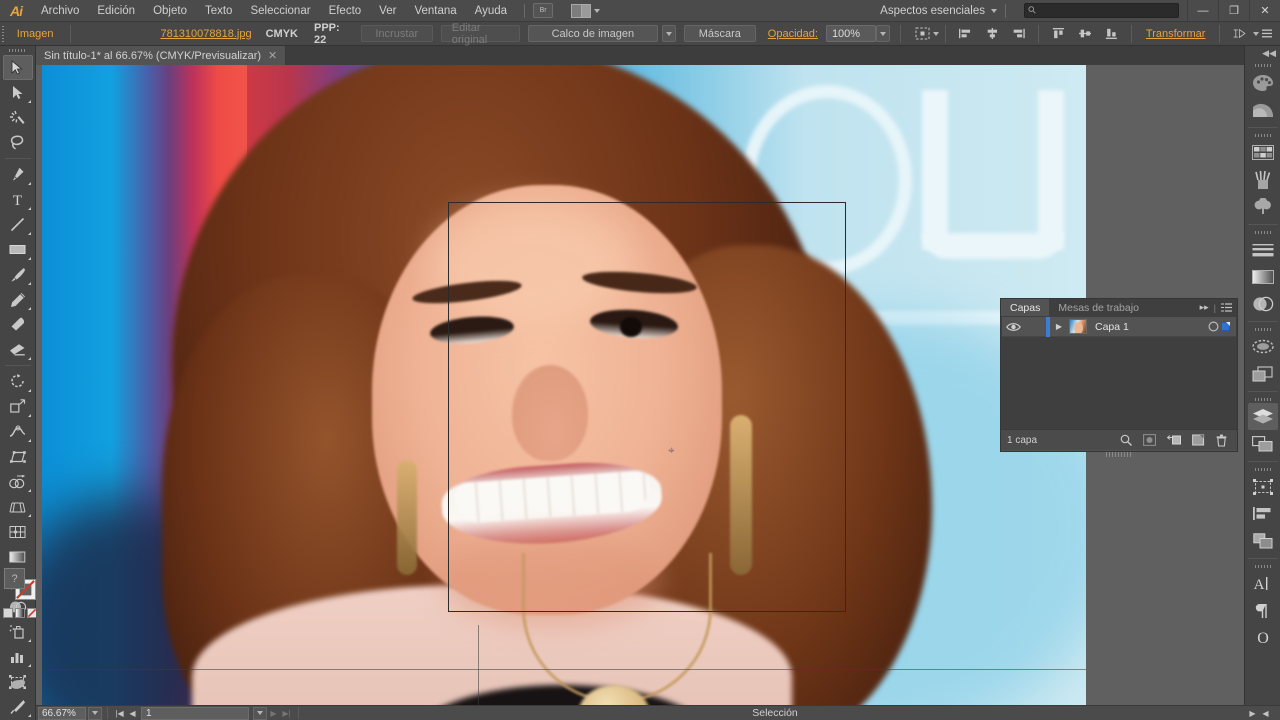 The image size is (1280, 720). I want to click on menu-texto: Texto, so click(219, 11).